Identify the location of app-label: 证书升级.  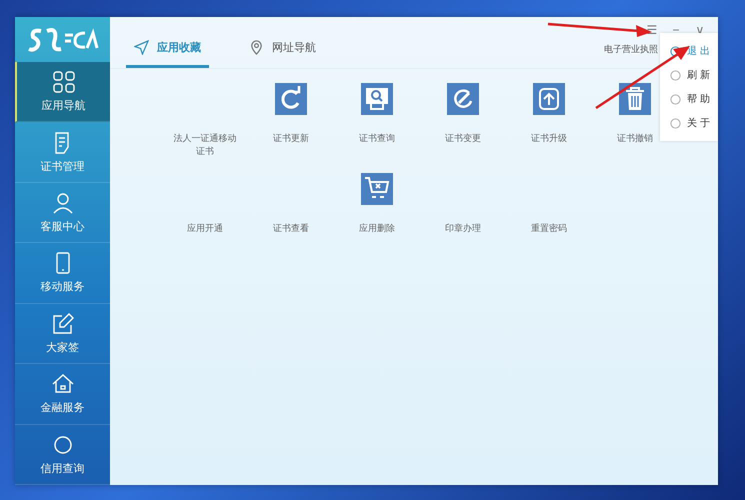
(549, 139).